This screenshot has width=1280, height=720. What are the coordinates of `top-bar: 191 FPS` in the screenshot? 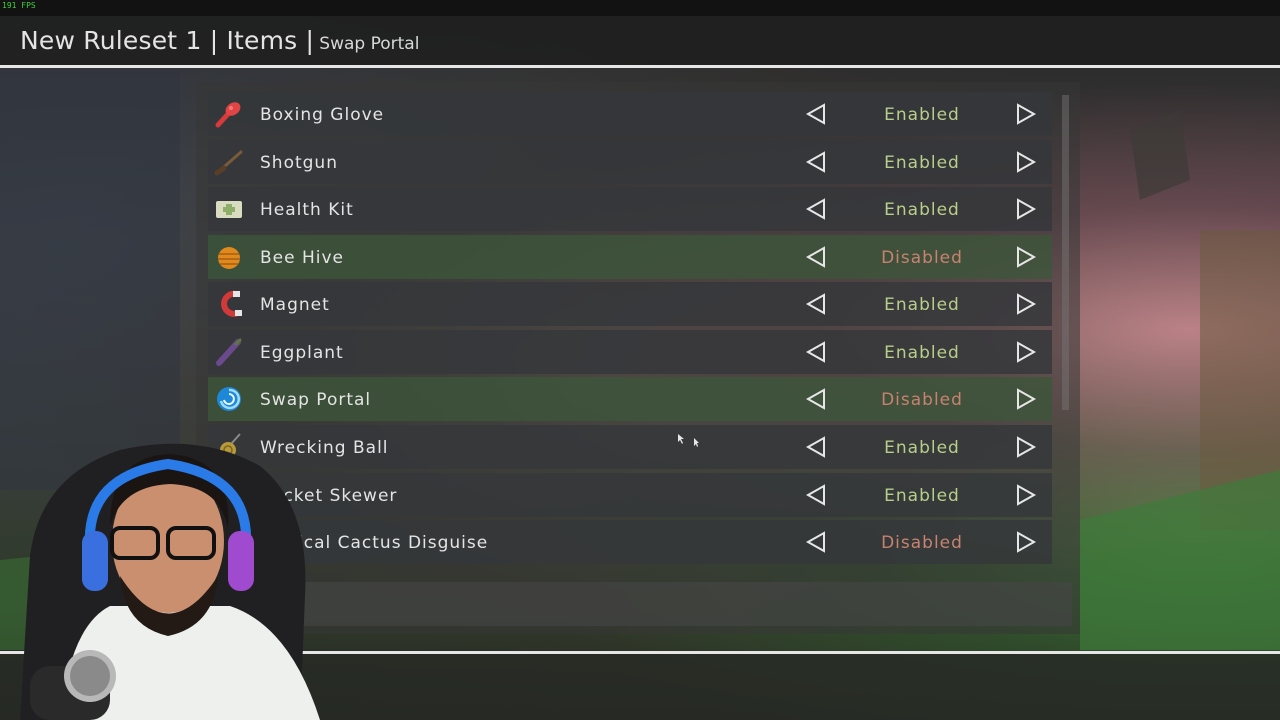 It's located at (640, 8).